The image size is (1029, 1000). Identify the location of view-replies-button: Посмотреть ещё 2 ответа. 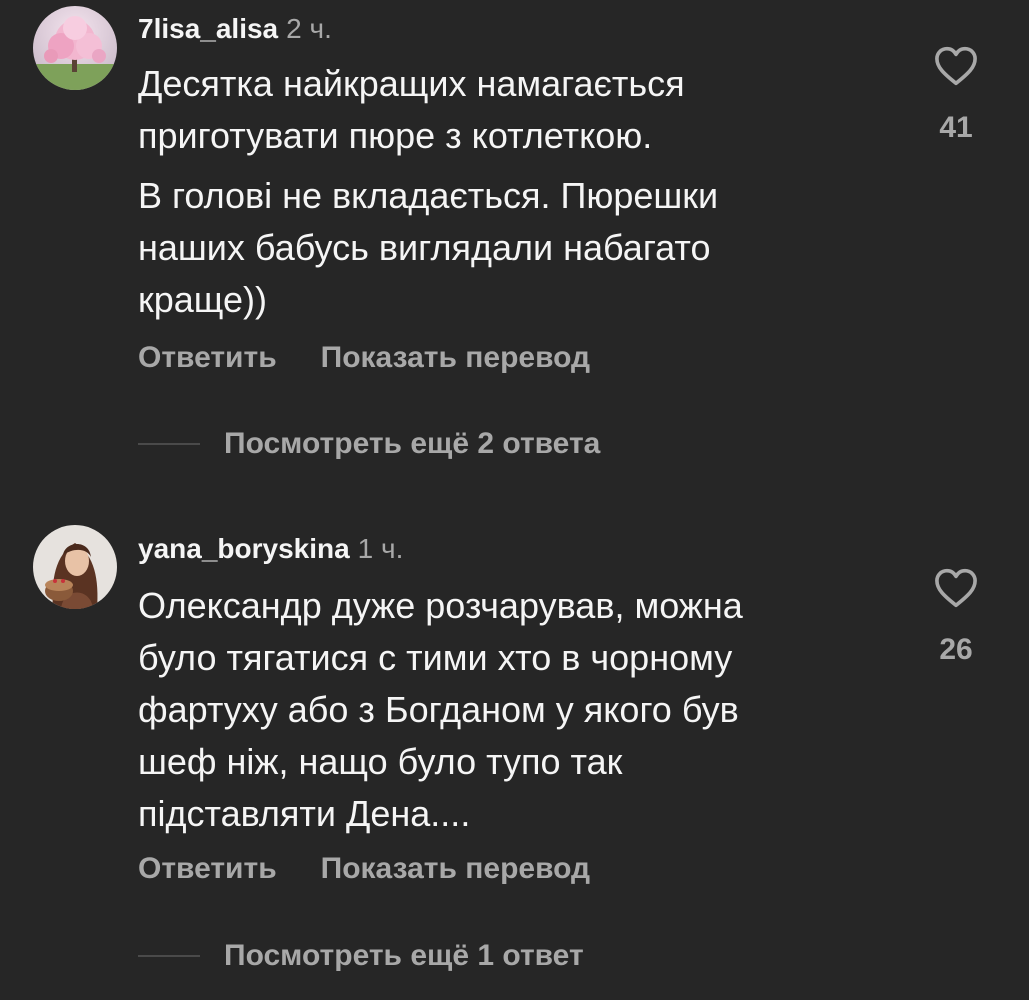
(369, 444).